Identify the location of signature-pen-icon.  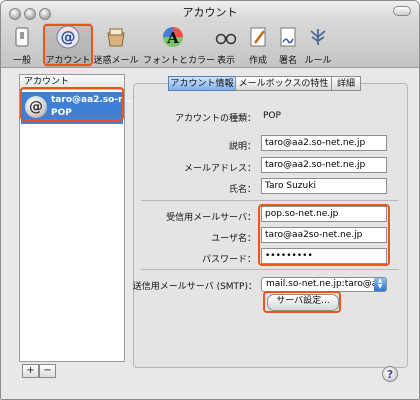
(288, 37).